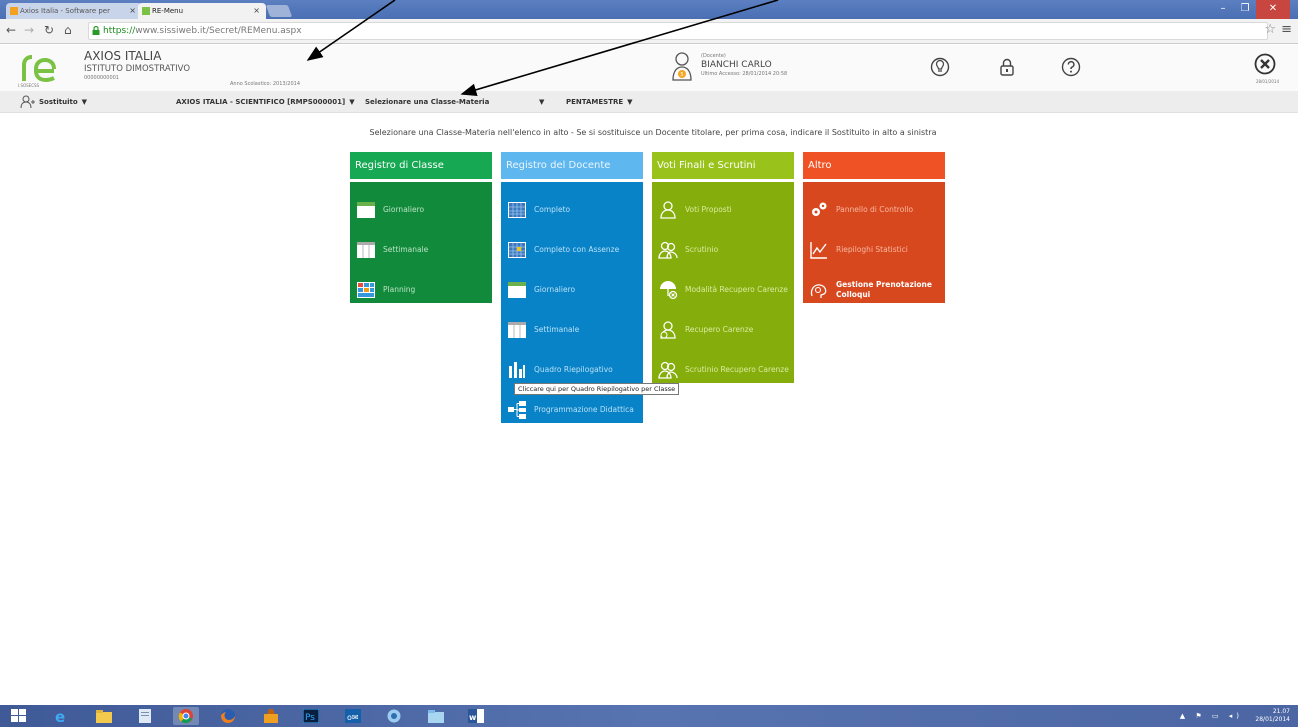 The image size is (1298, 727). I want to click on gears-icon, so click(819, 209).